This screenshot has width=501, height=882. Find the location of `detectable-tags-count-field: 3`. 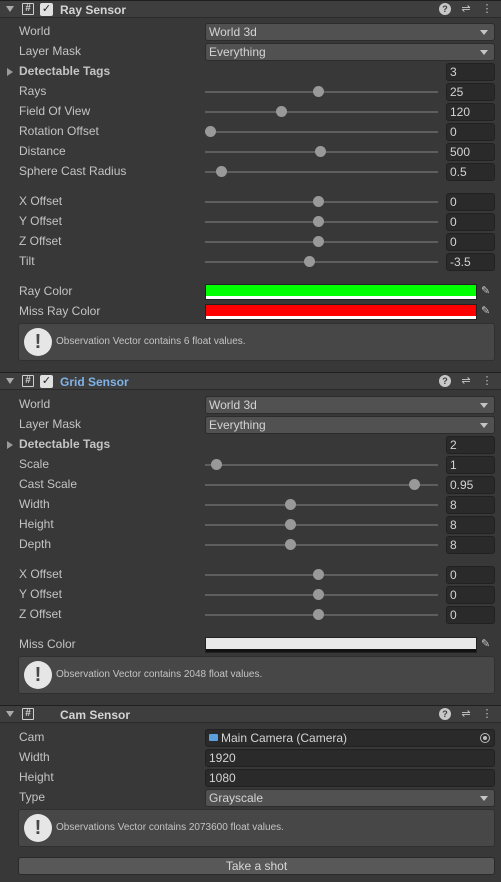

detectable-tags-count-field: 3 is located at coordinates (470, 72).